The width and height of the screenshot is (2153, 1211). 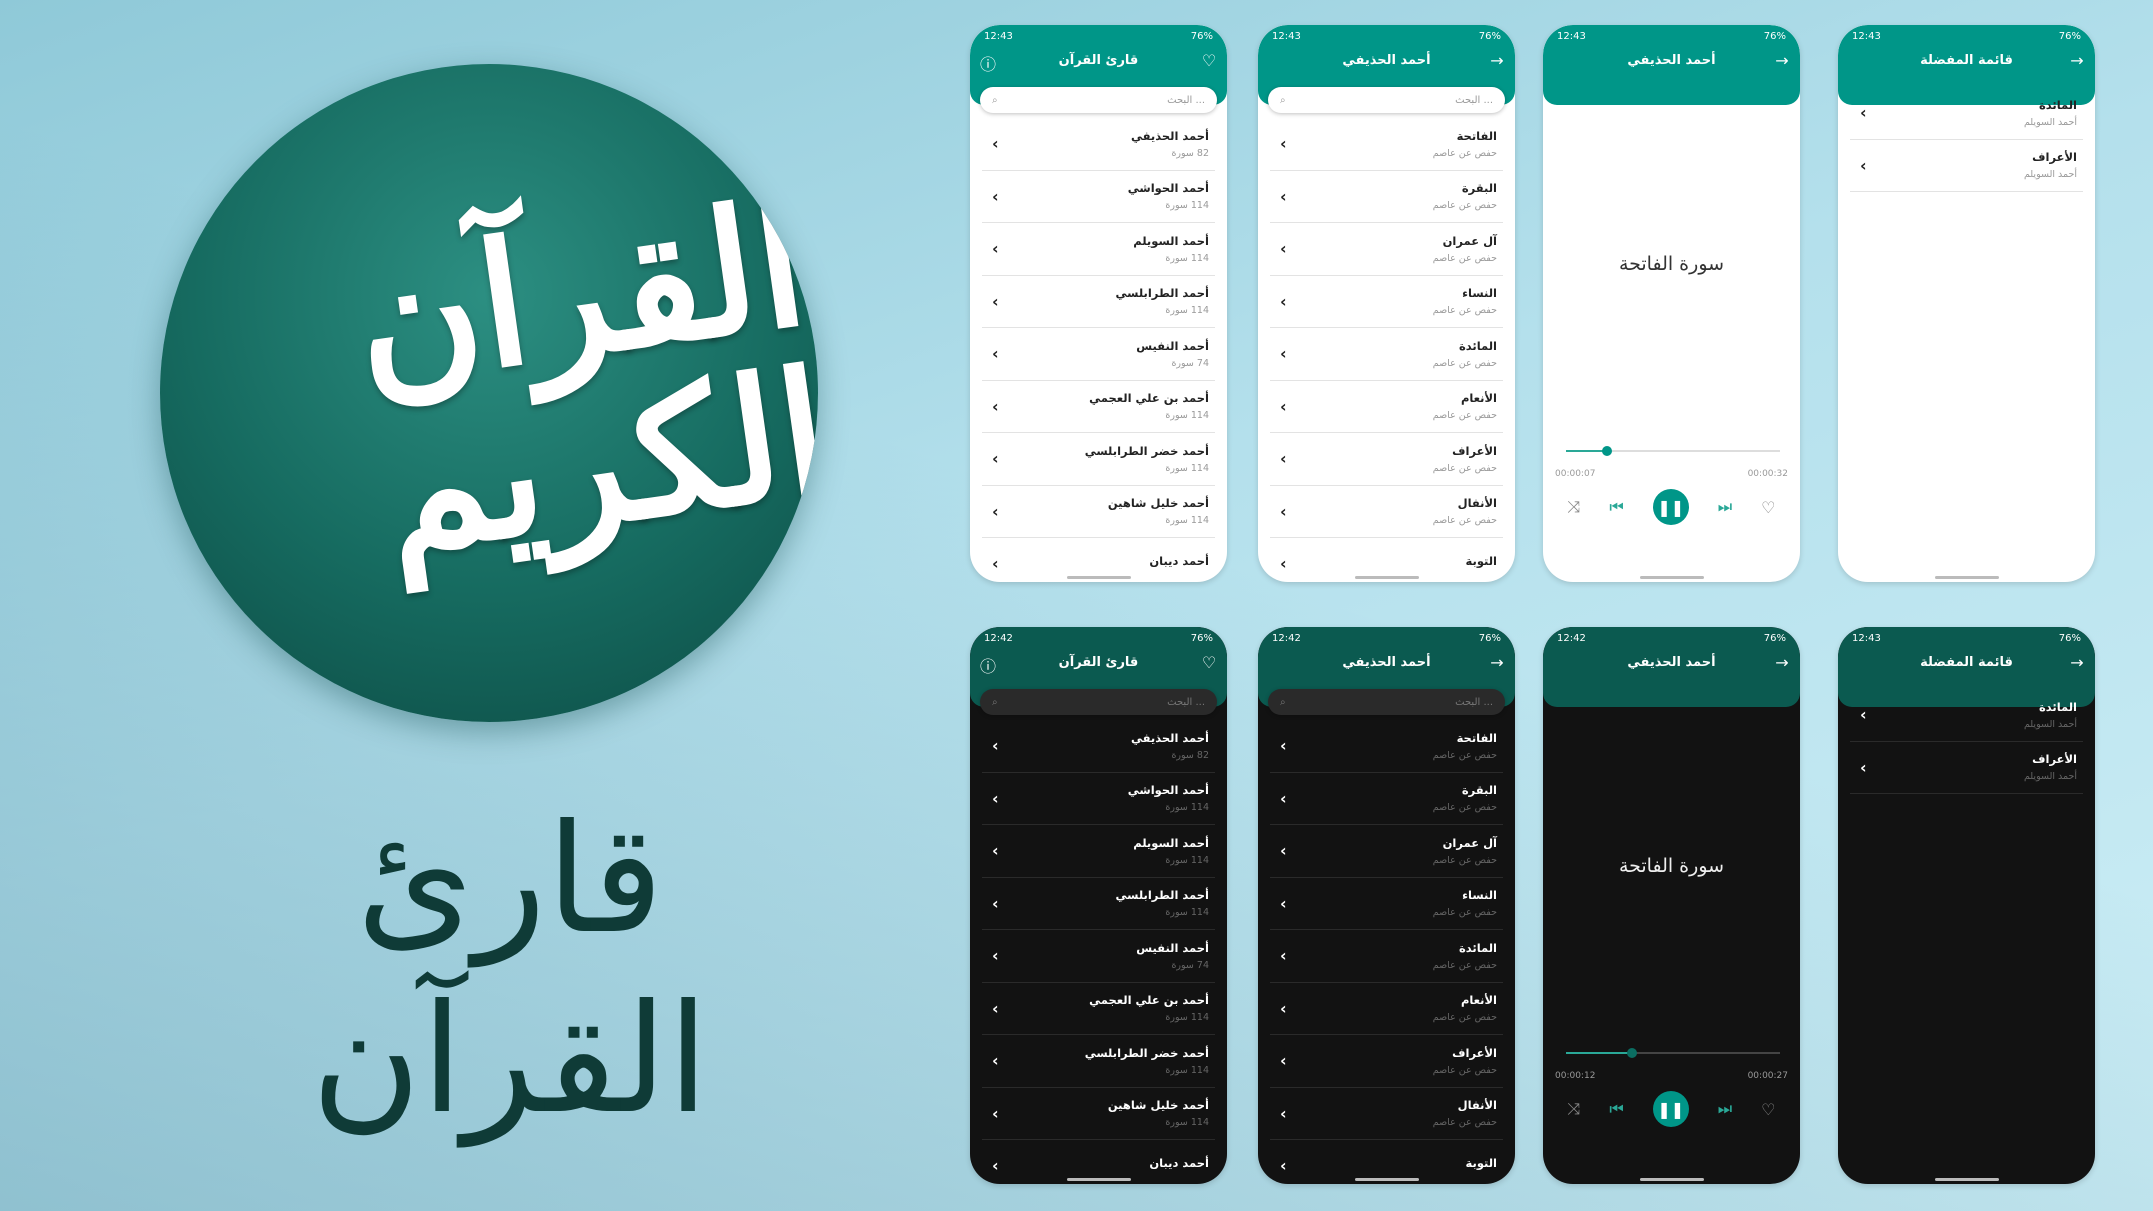 What do you see at coordinates (1671, 36) in the screenshot?
I see `status-bar: 12:43 76%` at bounding box center [1671, 36].